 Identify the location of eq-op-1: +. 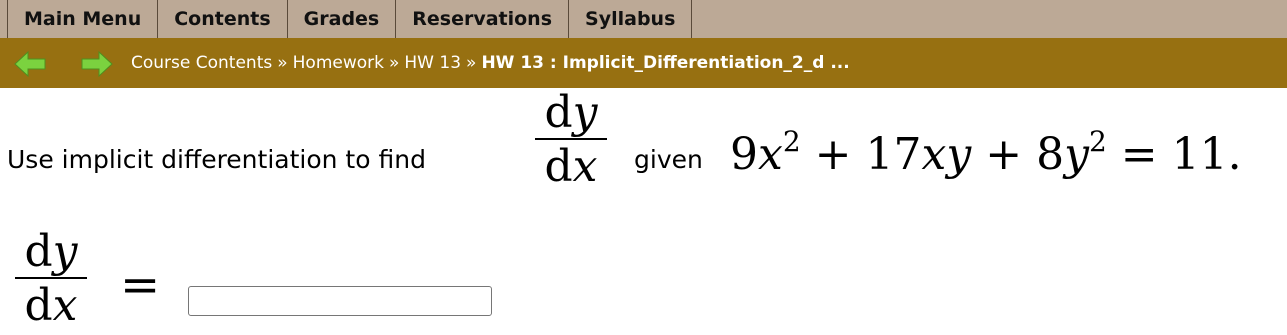
(833, 154).